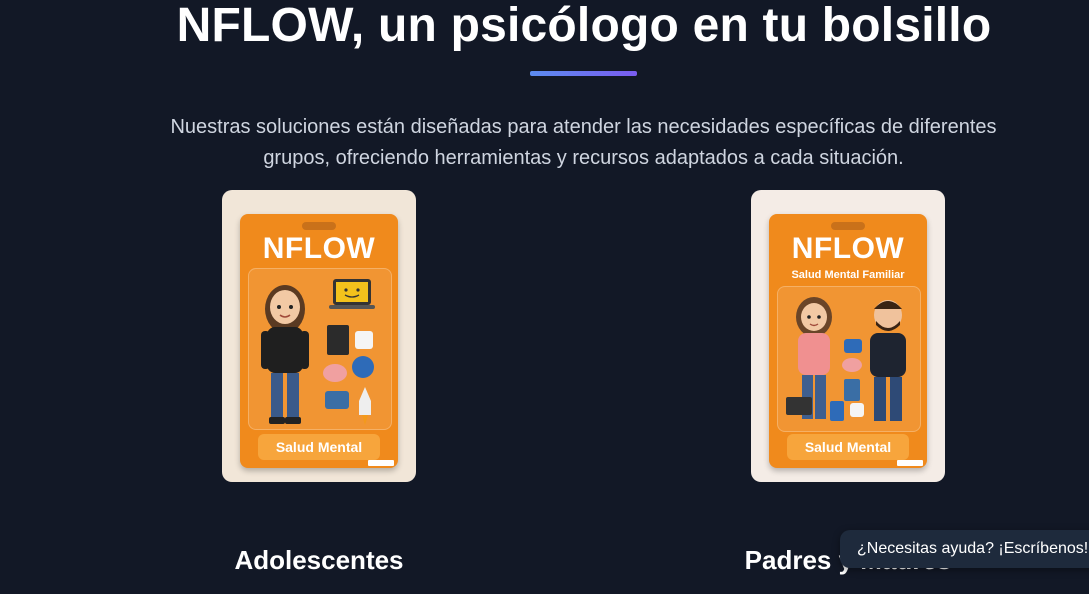 The image size is (1089, 594). I want to click on card-title-adolescentes: Adolescentes, so click(319, 560).